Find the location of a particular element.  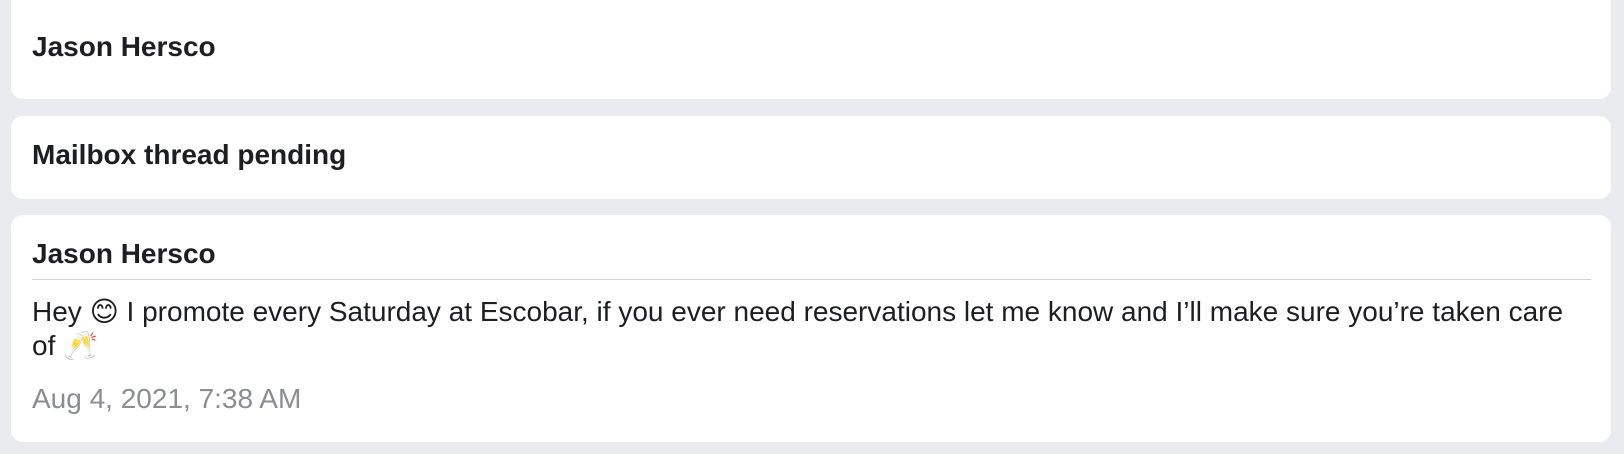

thread-status-label: Mailbox thread pending is located at coordinates (189, 154).